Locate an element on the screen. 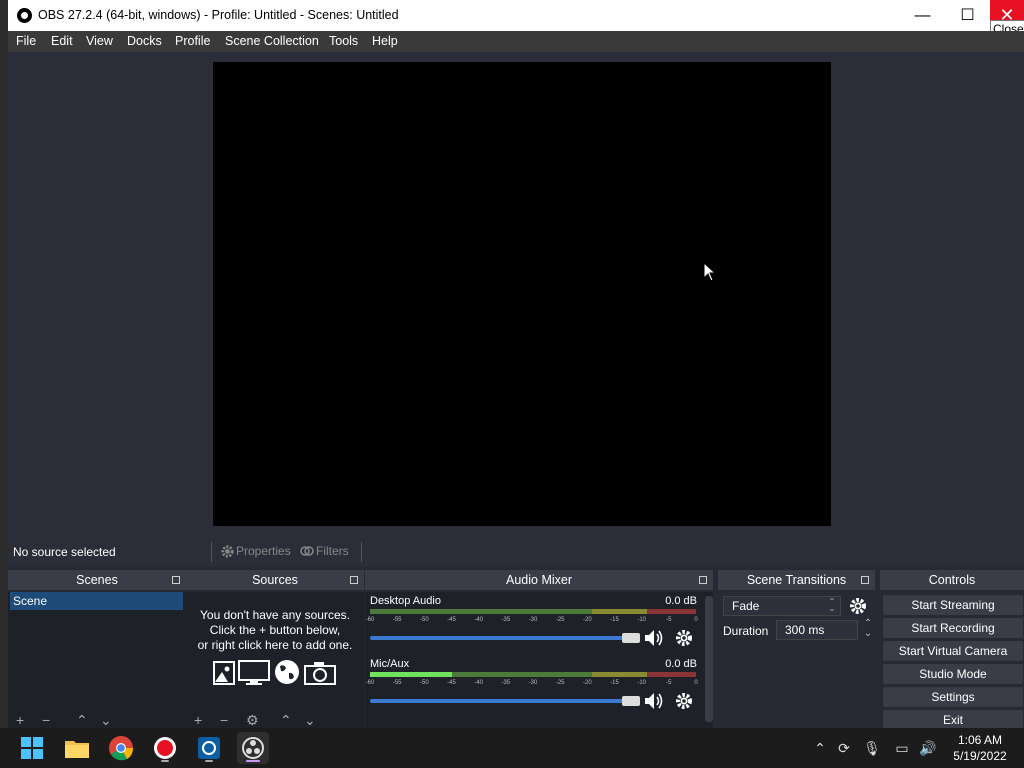 Image resolution: width=1024 pixels, height=768 pixels. meter-tick-label: -20 is located at coordinates (587, 683).